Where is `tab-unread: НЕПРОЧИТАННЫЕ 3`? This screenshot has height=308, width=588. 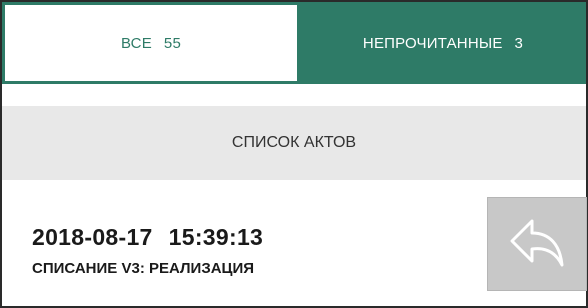 tab-unread: НЕПРОЧИТАННЫЕ 3 is located at coordinates (443, 43).